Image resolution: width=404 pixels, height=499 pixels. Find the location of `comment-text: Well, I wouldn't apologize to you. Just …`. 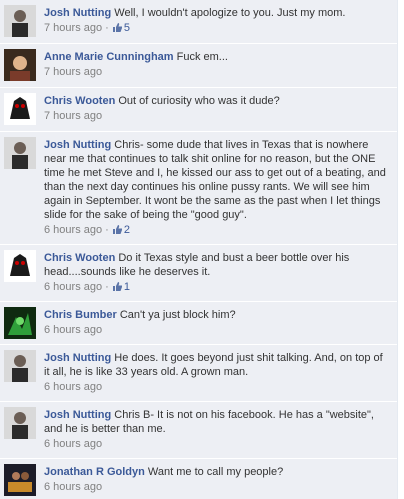

comment-text: Well, I wouldn't apologize to you. Just … is located at coordinates (230, 13).